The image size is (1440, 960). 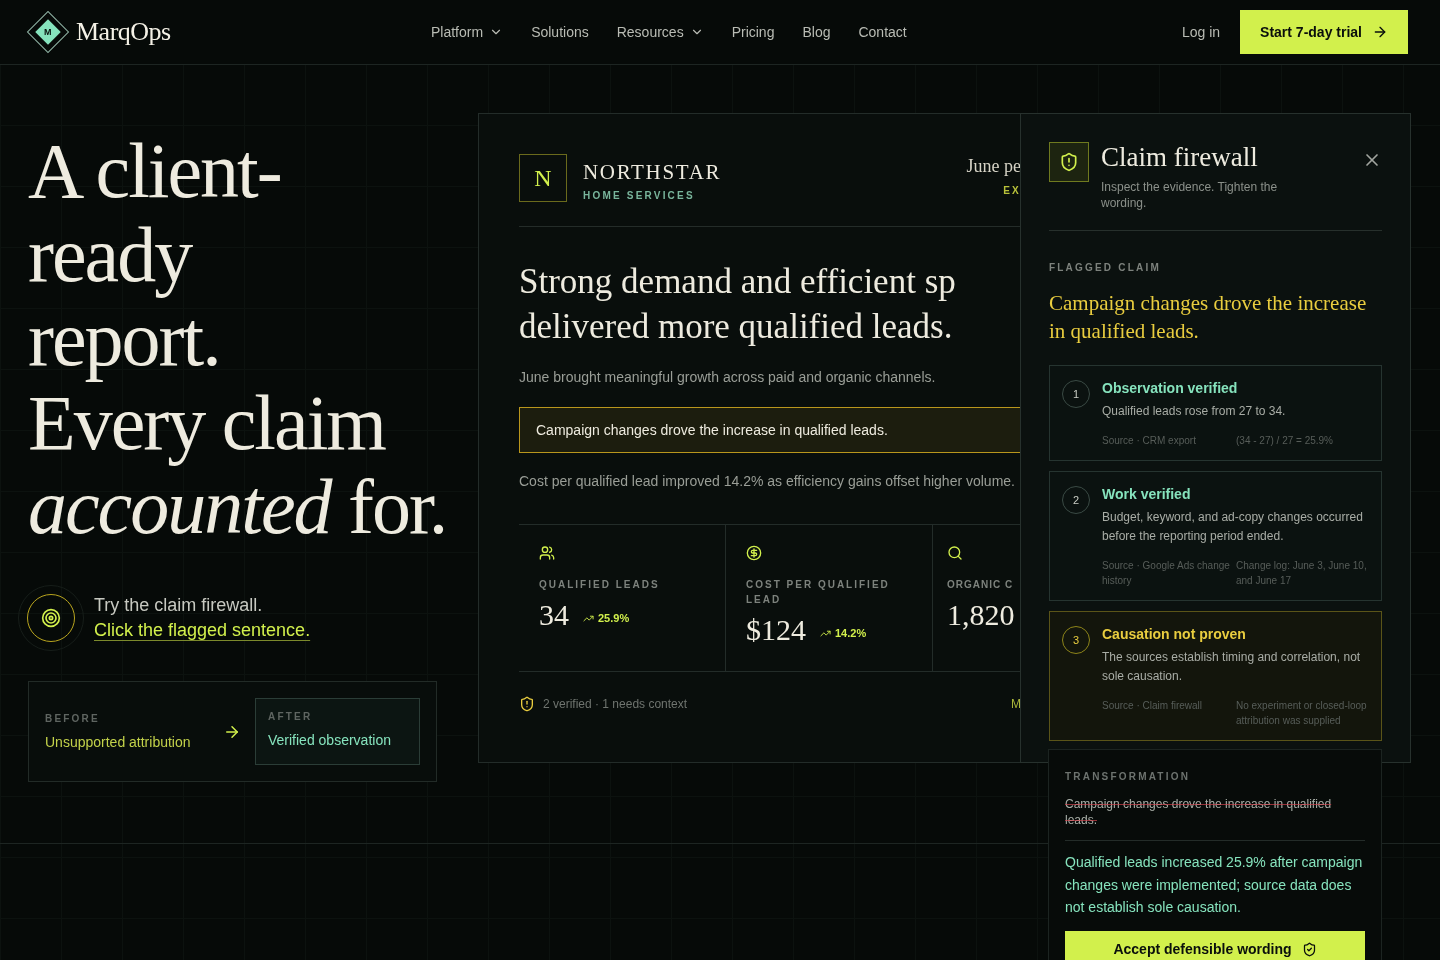 What do you see at coordinates (770, 430) in the screenshot?
I see `flagged-sentence: Campaign changes drove the increase in qualified leads.` at bounding box center [770, 430].